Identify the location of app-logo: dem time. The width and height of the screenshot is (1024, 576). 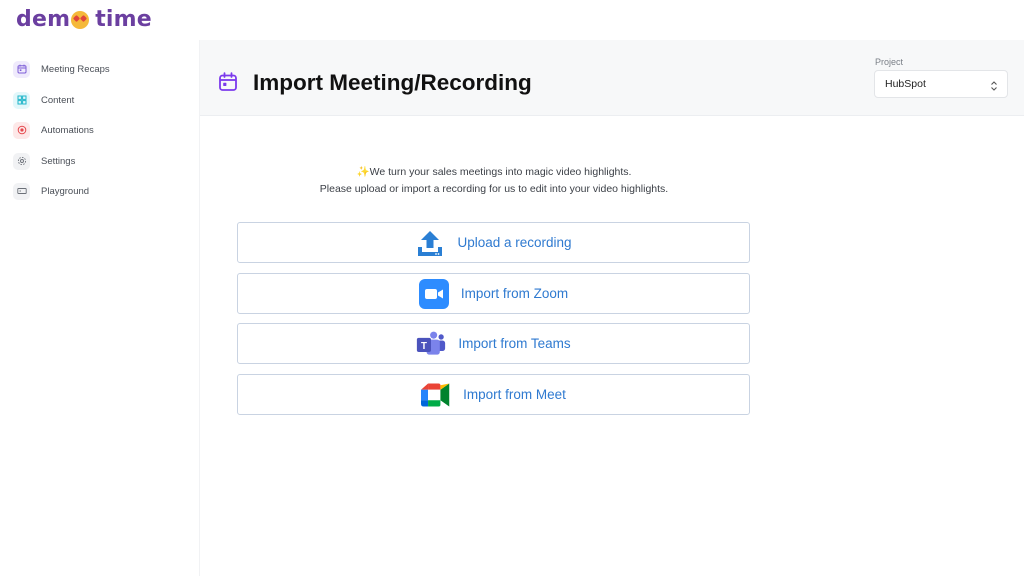
(84, 19).